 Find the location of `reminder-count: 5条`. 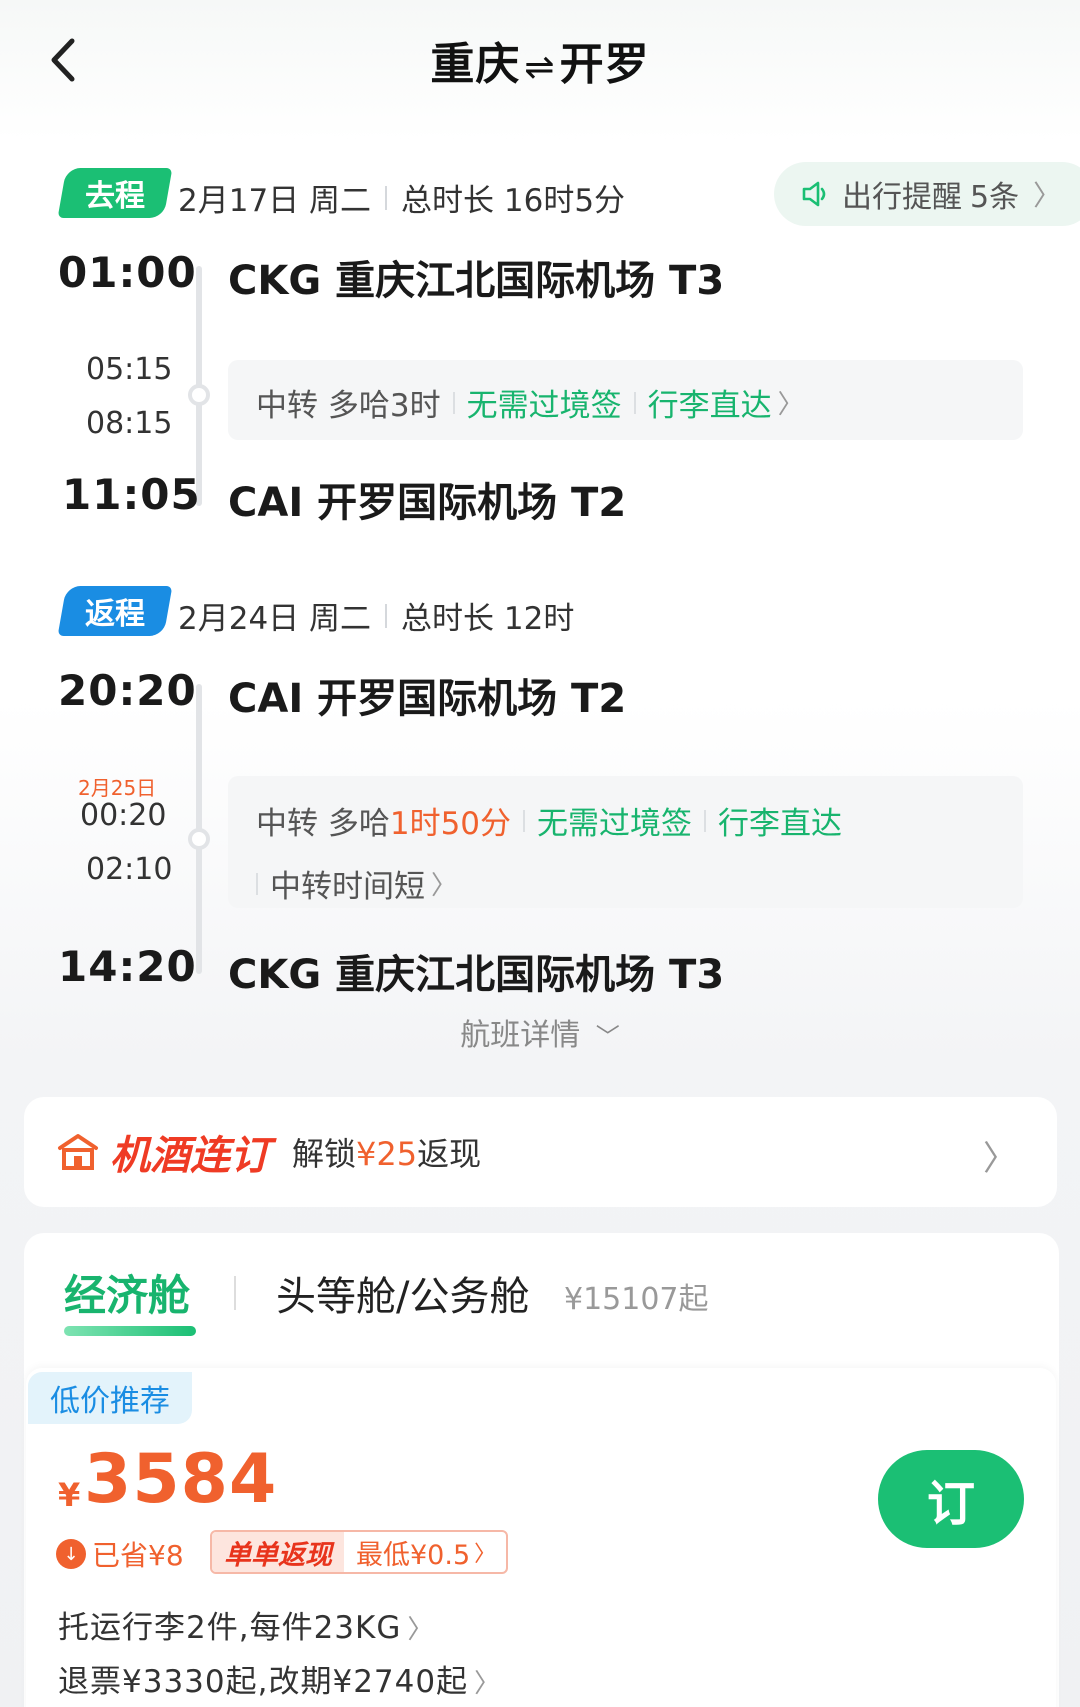

reminder-count: 5条 is located at coordinates (995, 197).